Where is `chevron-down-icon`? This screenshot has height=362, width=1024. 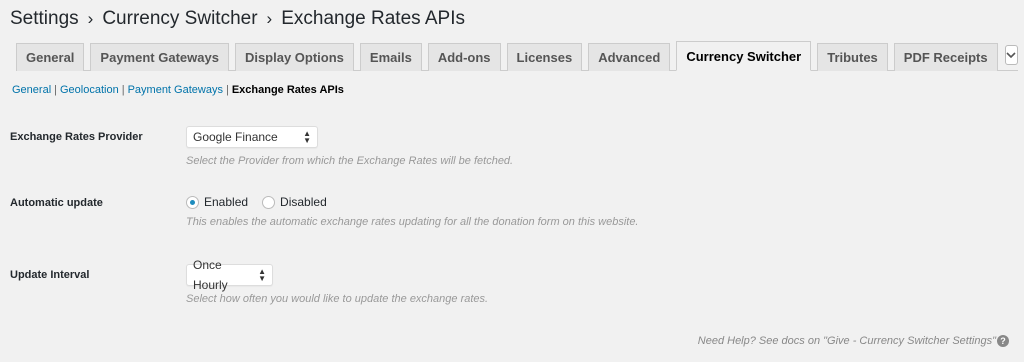
chevron-down-icon is located at coordinates (1011, 55).